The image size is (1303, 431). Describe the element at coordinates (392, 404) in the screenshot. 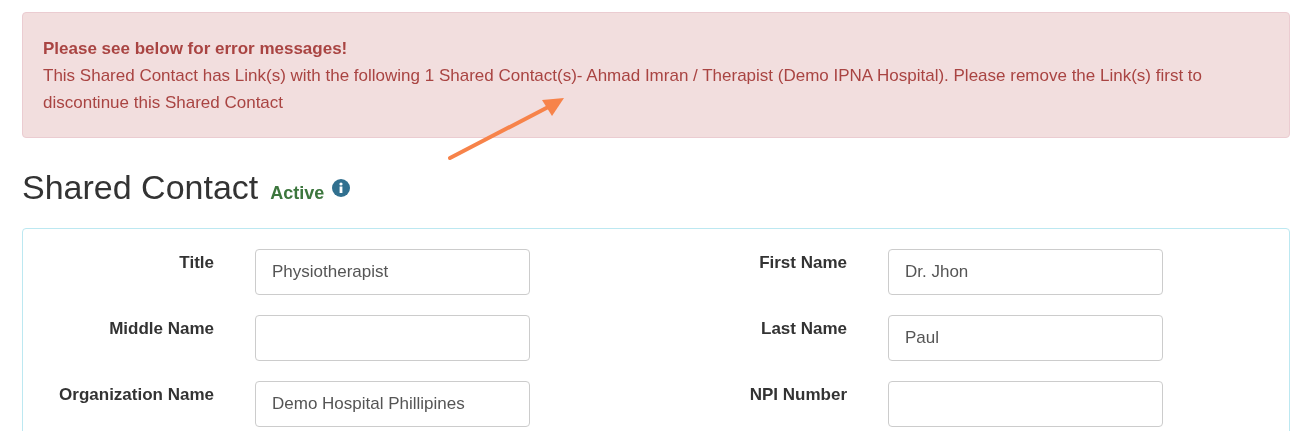

I see `input-field: Demo Hospital Phillipines` at that location.